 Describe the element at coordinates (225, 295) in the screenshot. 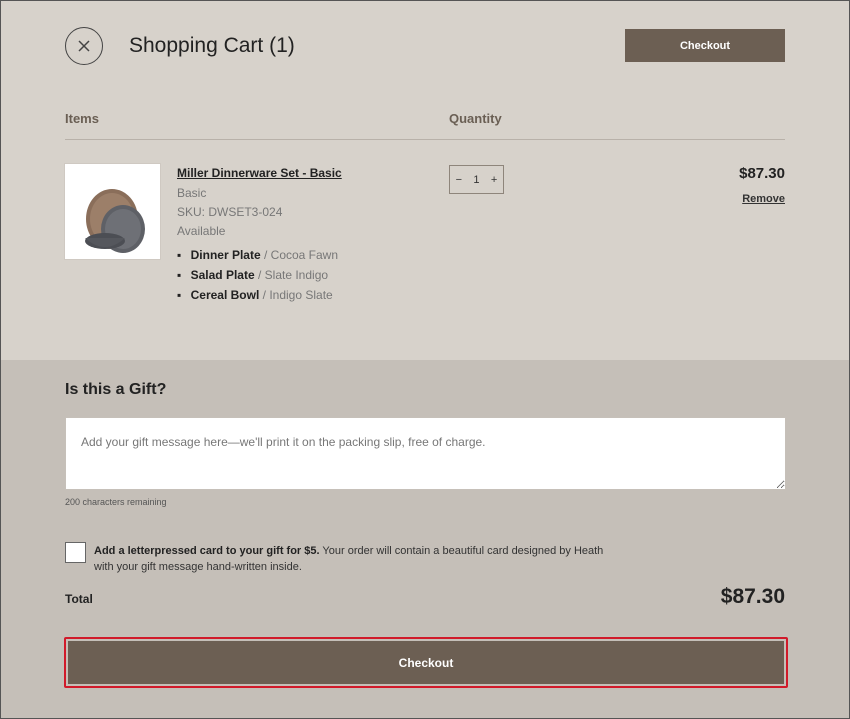

I see `component-name: Cereal Bowl` at that location.